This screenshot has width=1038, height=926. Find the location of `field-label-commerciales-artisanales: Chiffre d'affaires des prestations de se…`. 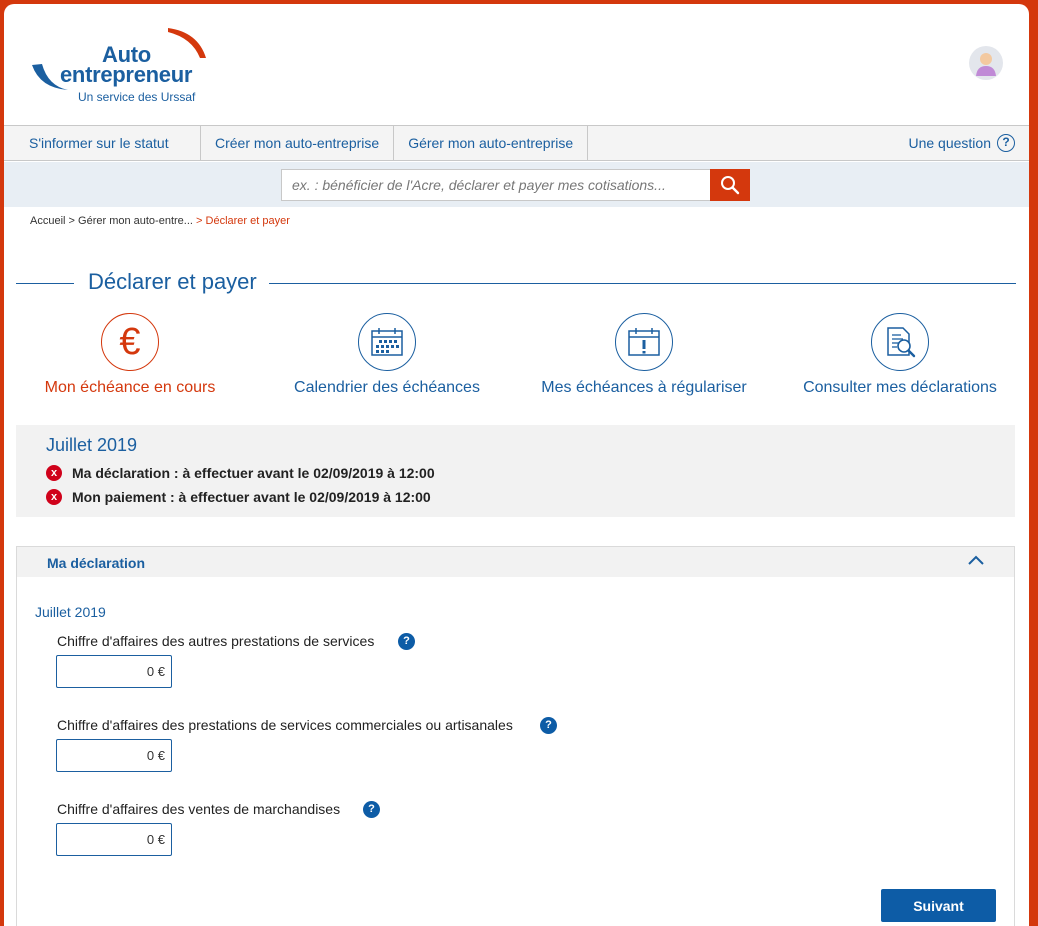

field-label-commerciales-artisanales: Chiffre d'affaires des prestations de se… is located at coordinates (285, 725).